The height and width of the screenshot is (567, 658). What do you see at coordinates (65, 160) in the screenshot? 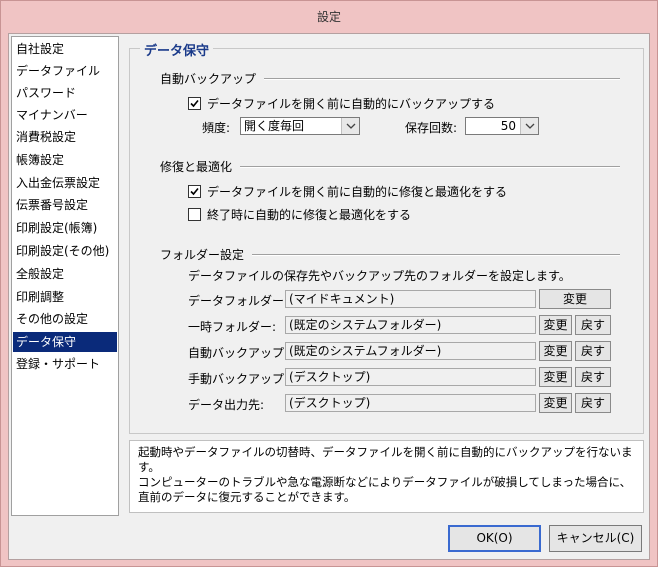
I see `sidebar-item-ledger: 帳簿設定` at bounding box center [65, 160].